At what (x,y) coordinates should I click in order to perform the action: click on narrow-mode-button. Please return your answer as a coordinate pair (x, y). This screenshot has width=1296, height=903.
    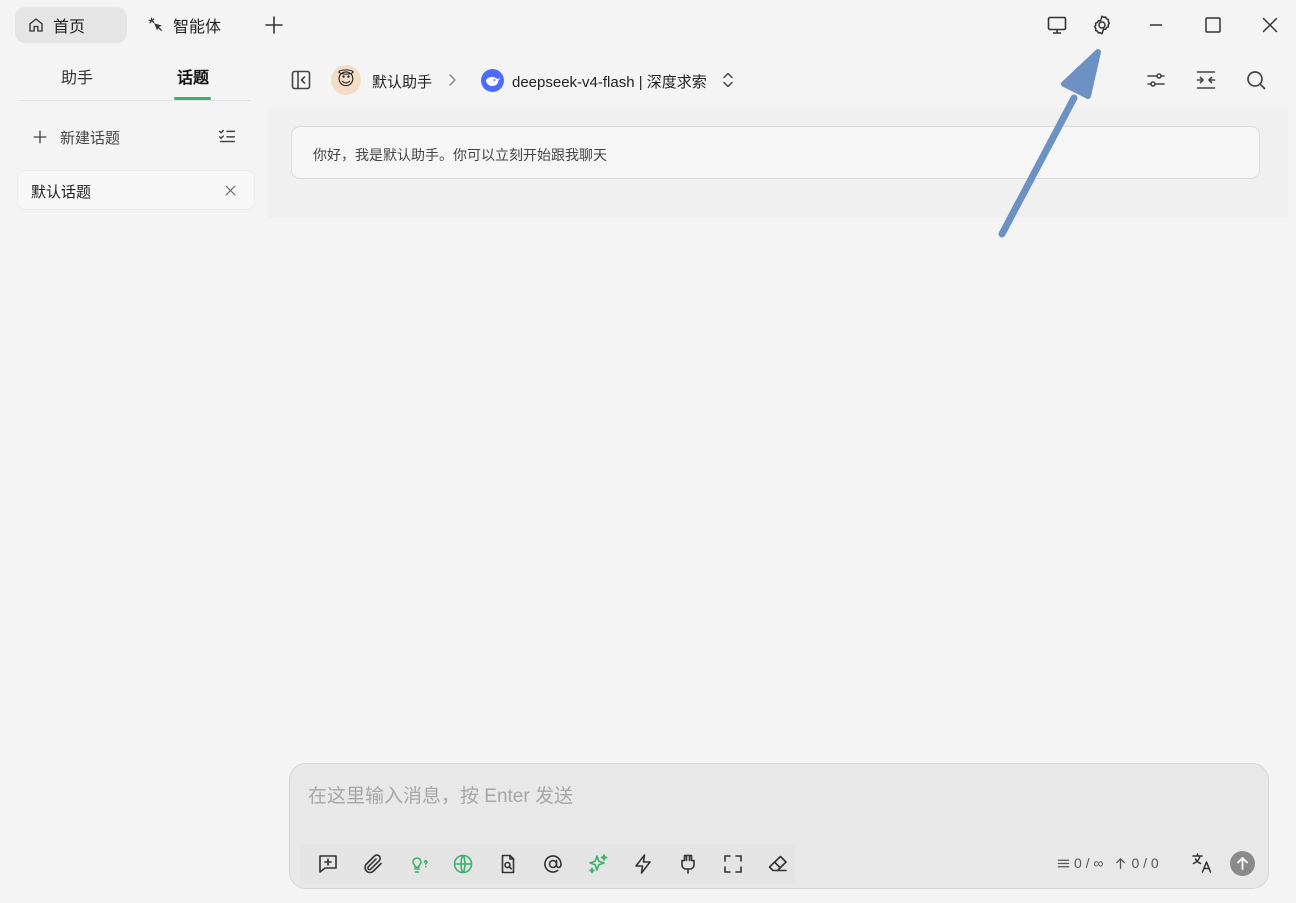
    Looking at the image, I should click on (1206, 80).